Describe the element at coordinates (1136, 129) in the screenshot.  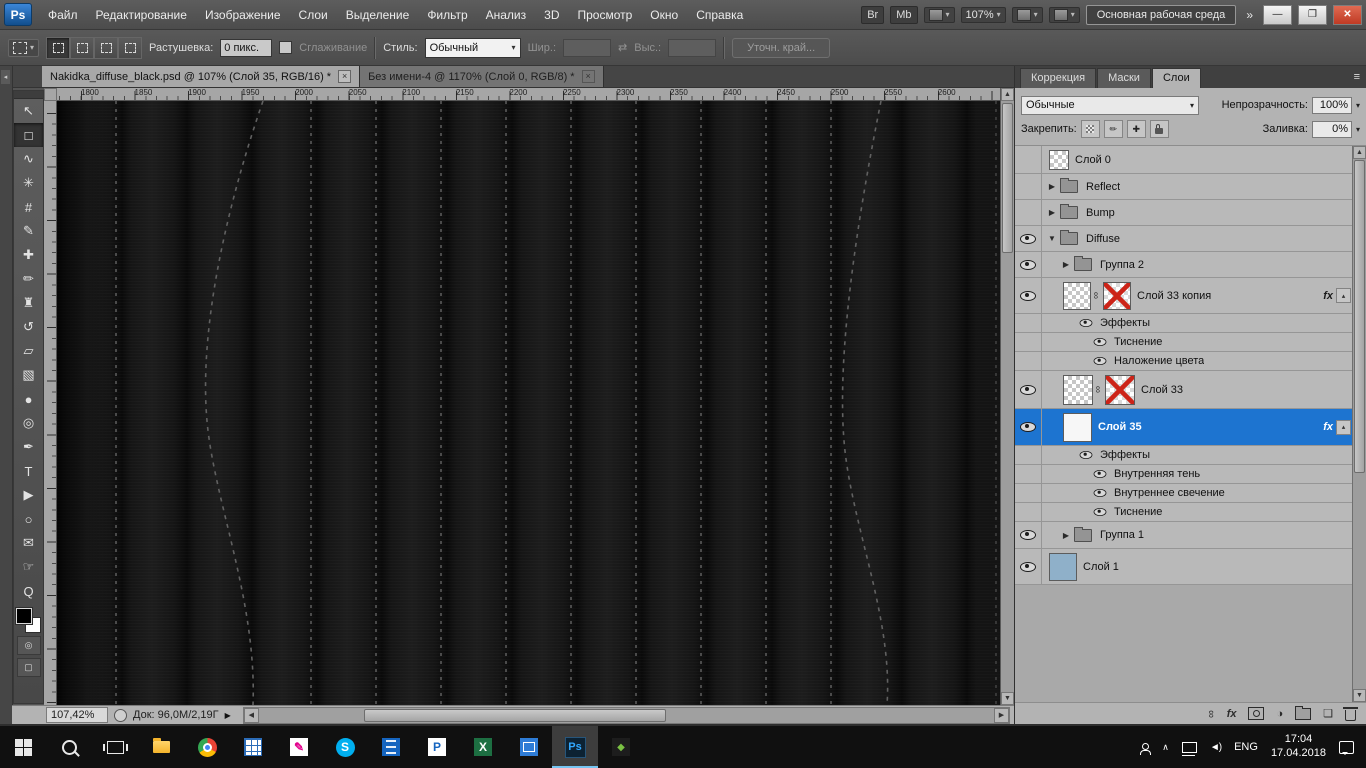
I see `lock-position-button: ✚` at that location.